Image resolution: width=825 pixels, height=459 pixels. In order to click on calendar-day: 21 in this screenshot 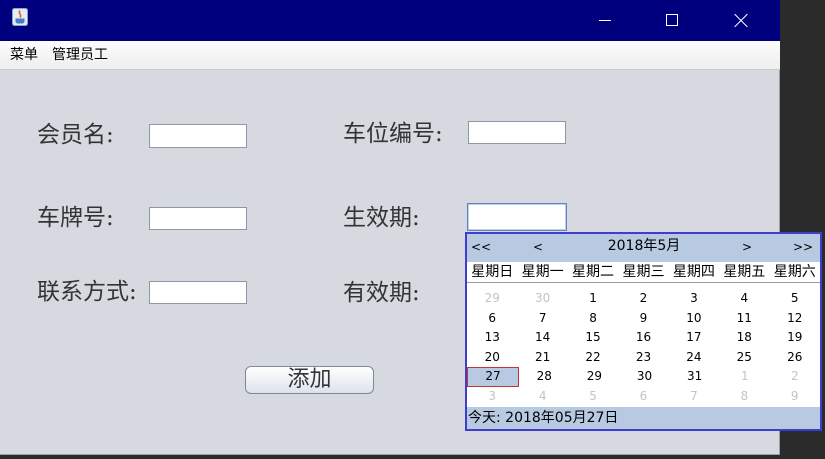, I will do `click(542, 358)`.